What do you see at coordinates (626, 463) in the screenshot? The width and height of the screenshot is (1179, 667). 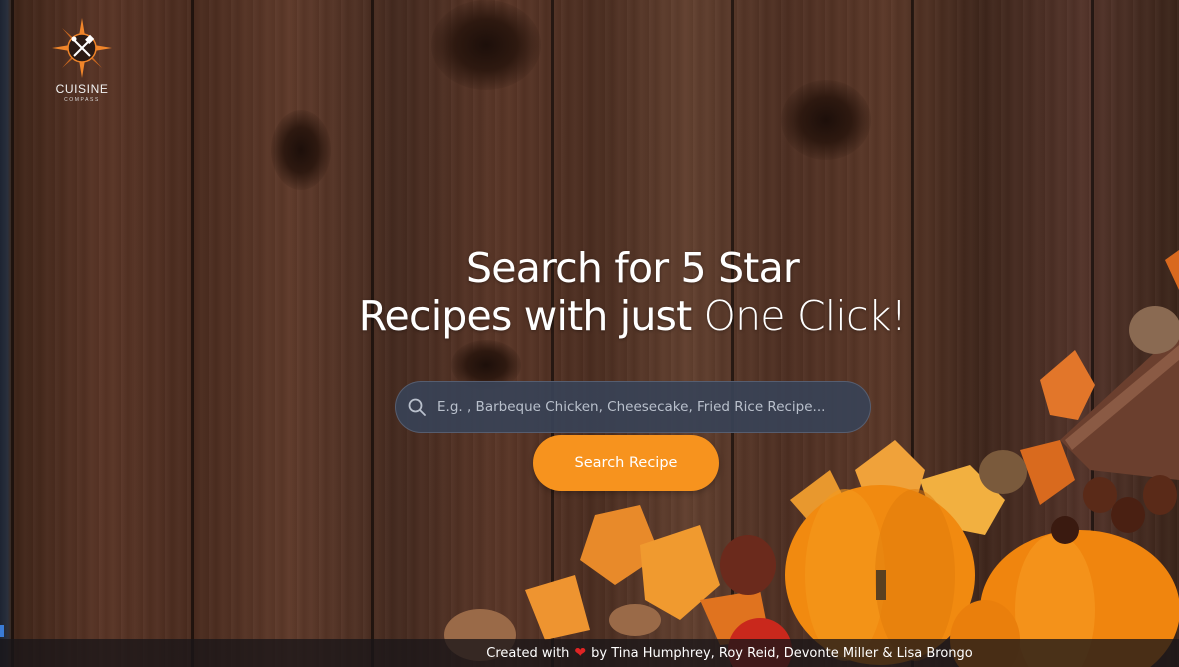 I see `search-recipe-button: Search Recipe` at bounding box center [626, 463].